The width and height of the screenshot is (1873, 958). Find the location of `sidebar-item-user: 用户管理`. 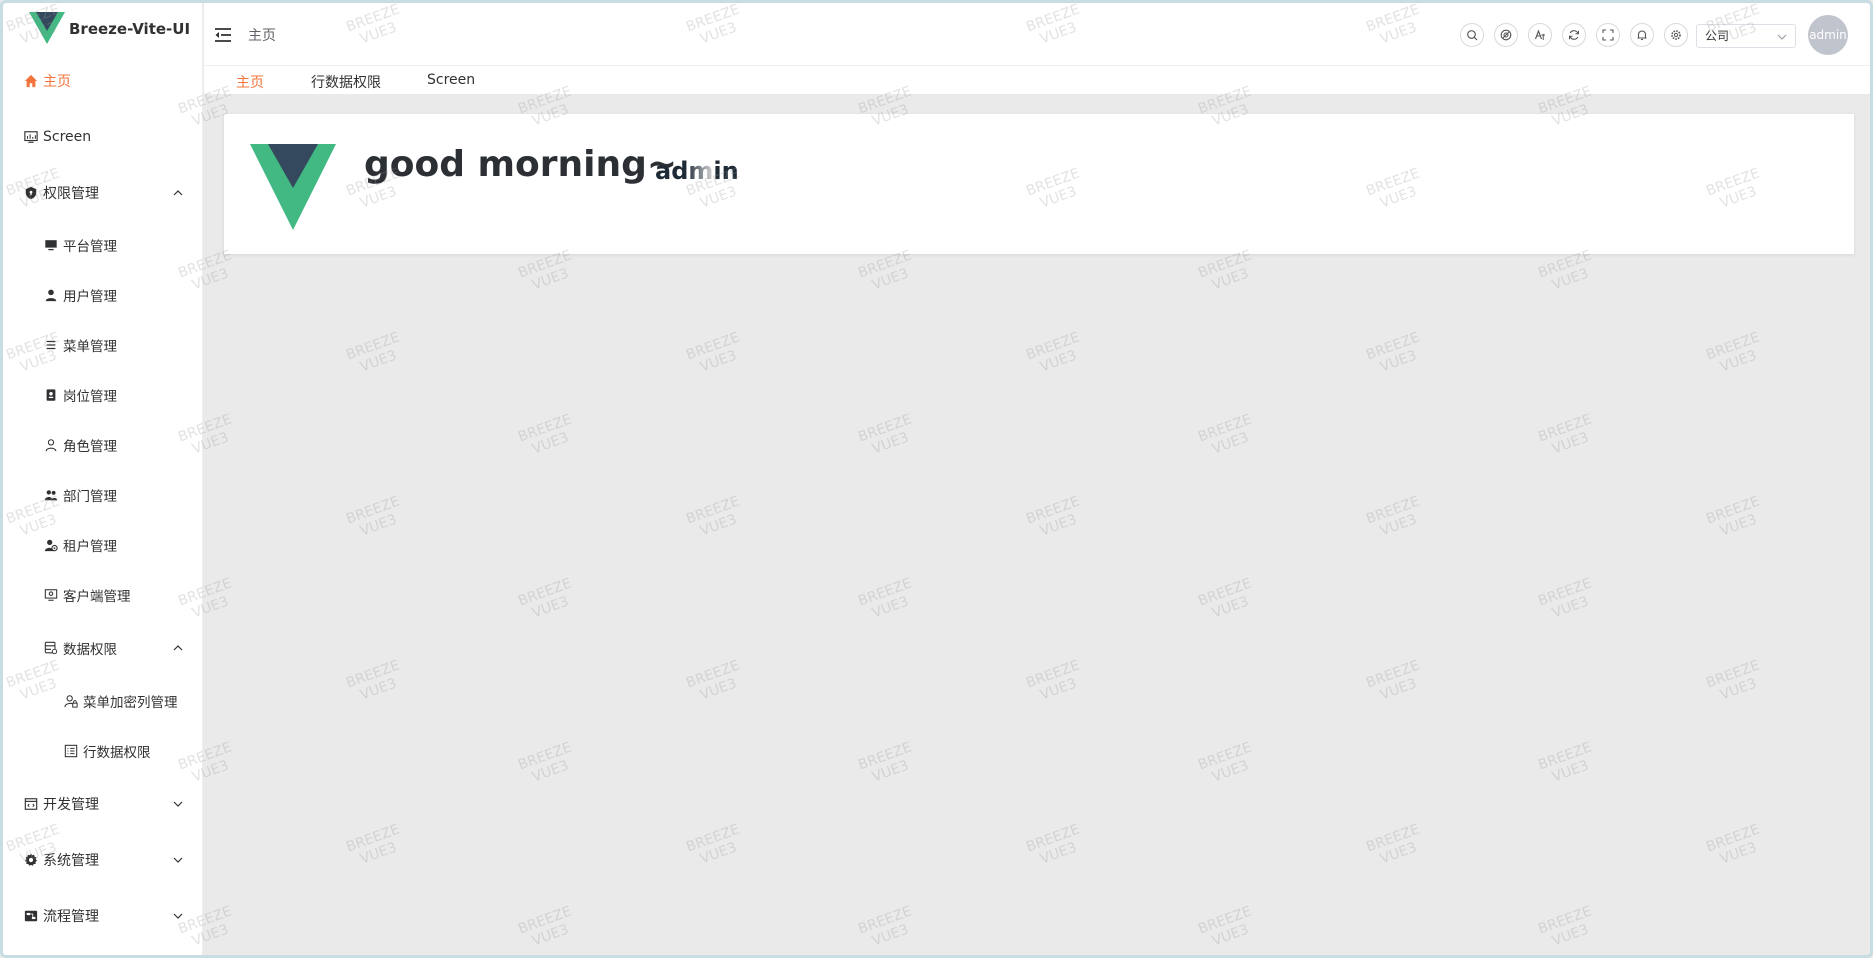

sidebar-item-user: 用户管理 is located at coordinates (103, 295).